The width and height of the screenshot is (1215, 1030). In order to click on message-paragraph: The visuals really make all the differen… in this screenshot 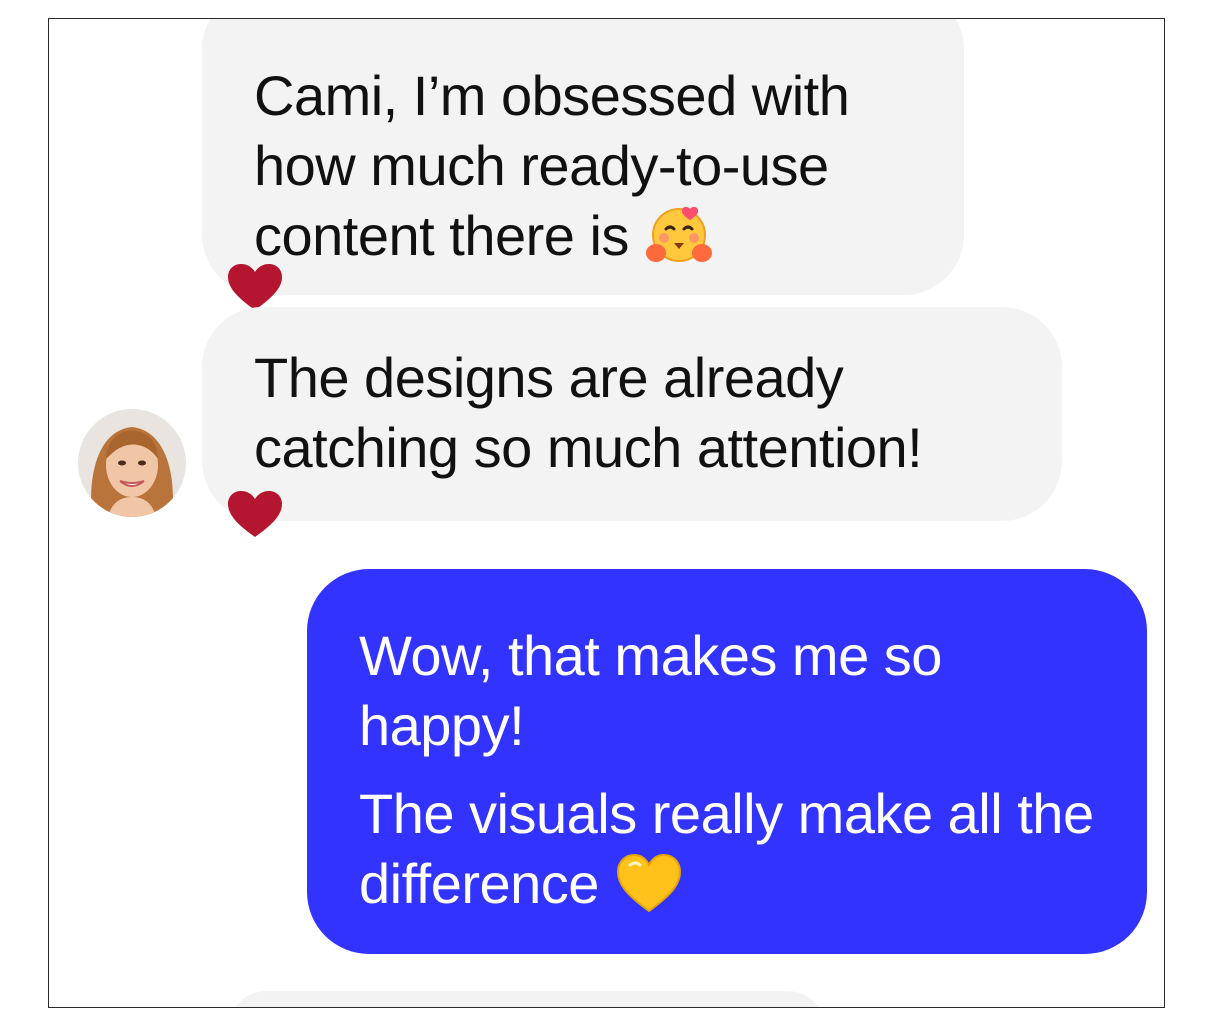, I will do `click(726, 848)`.